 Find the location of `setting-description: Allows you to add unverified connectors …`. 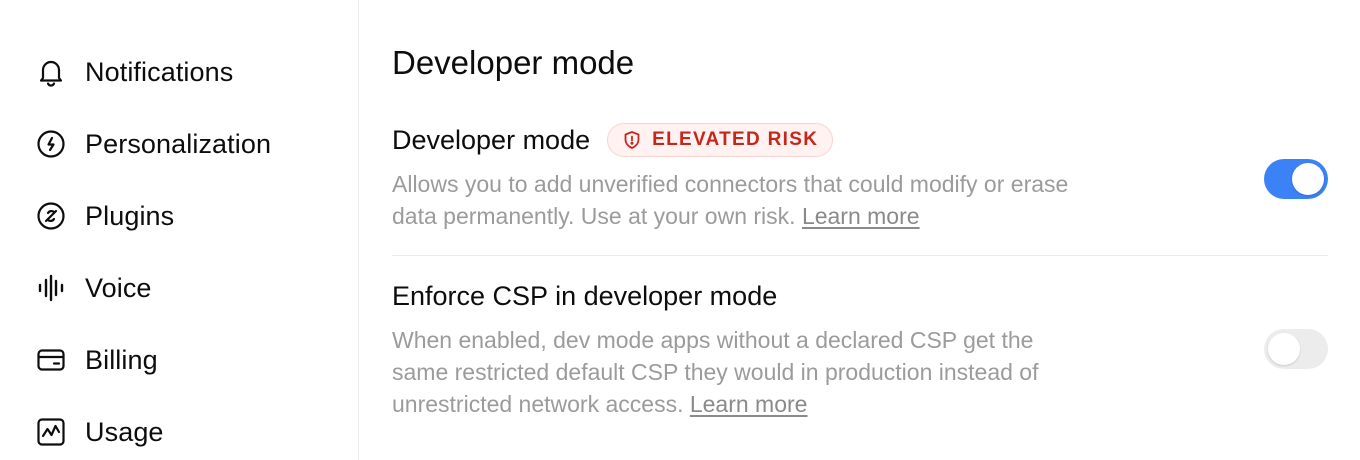

setting-description: Allows you to add unverified connectors … is located at coordinates (742, 200).